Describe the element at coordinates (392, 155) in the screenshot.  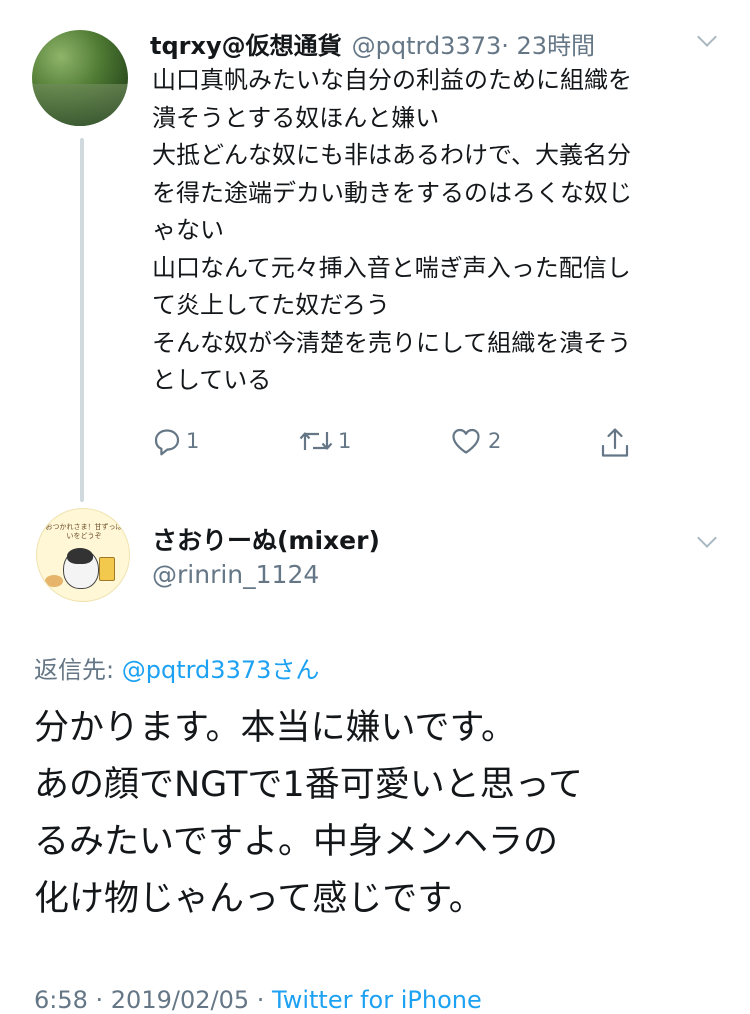
I see `tweet-line: 大抵どんな奴にも非はあるわけで、大義名分` at that location.